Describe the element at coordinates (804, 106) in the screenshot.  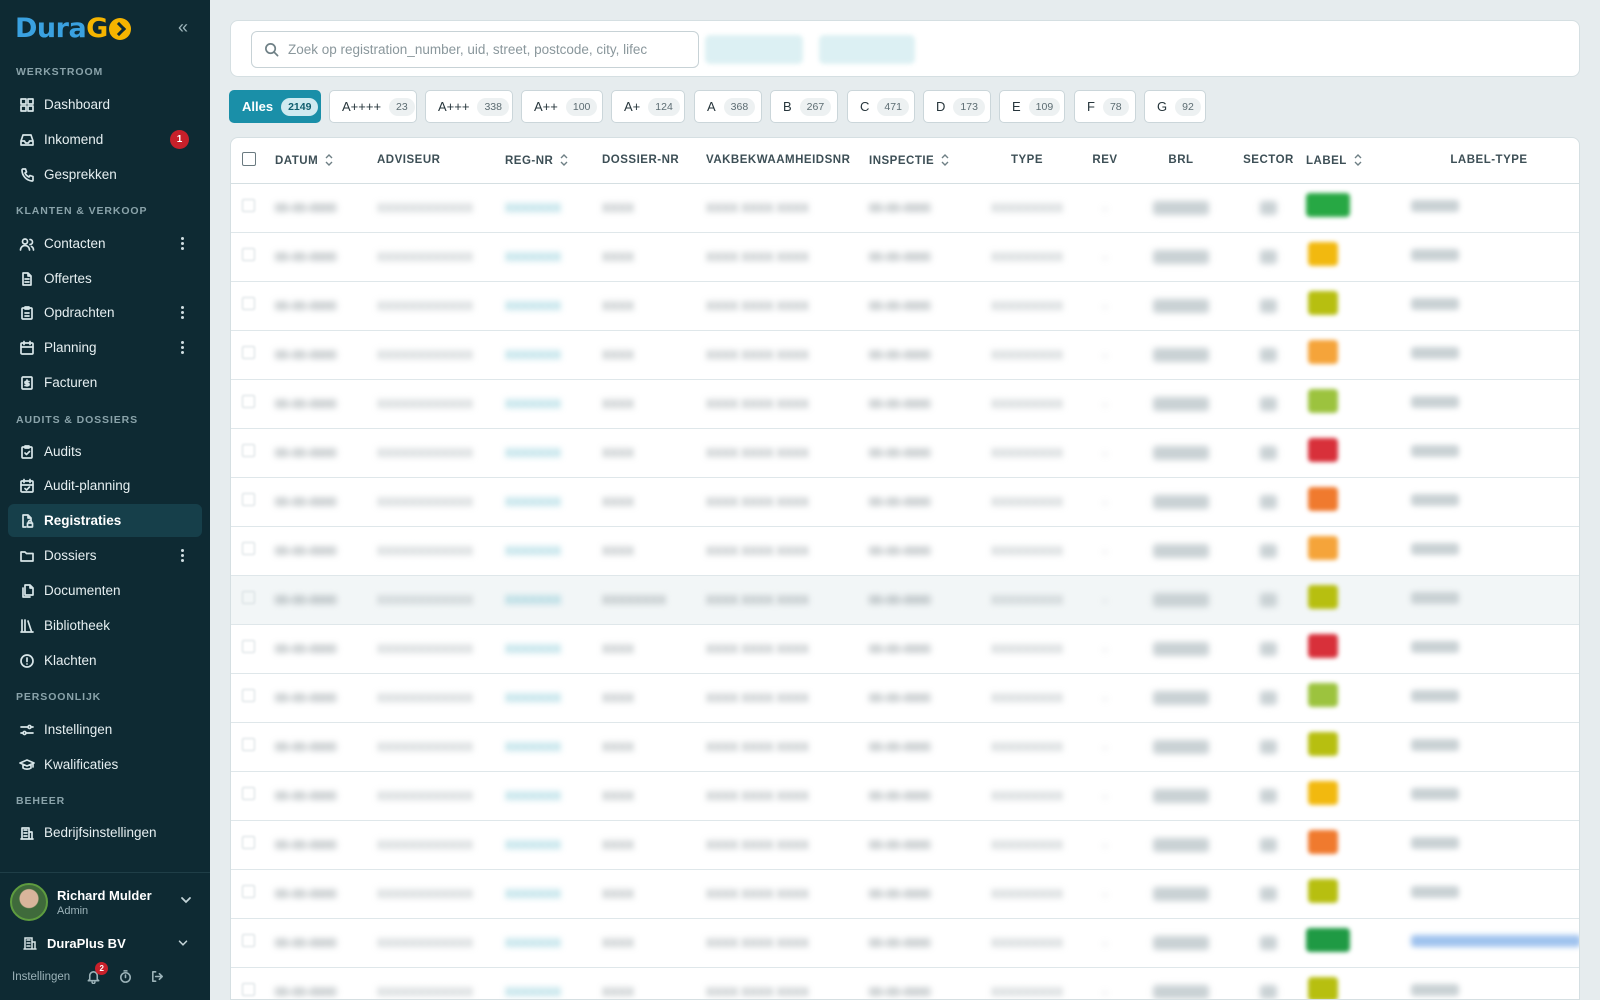
I see `filter-pill-label-6: B 267` at that location.